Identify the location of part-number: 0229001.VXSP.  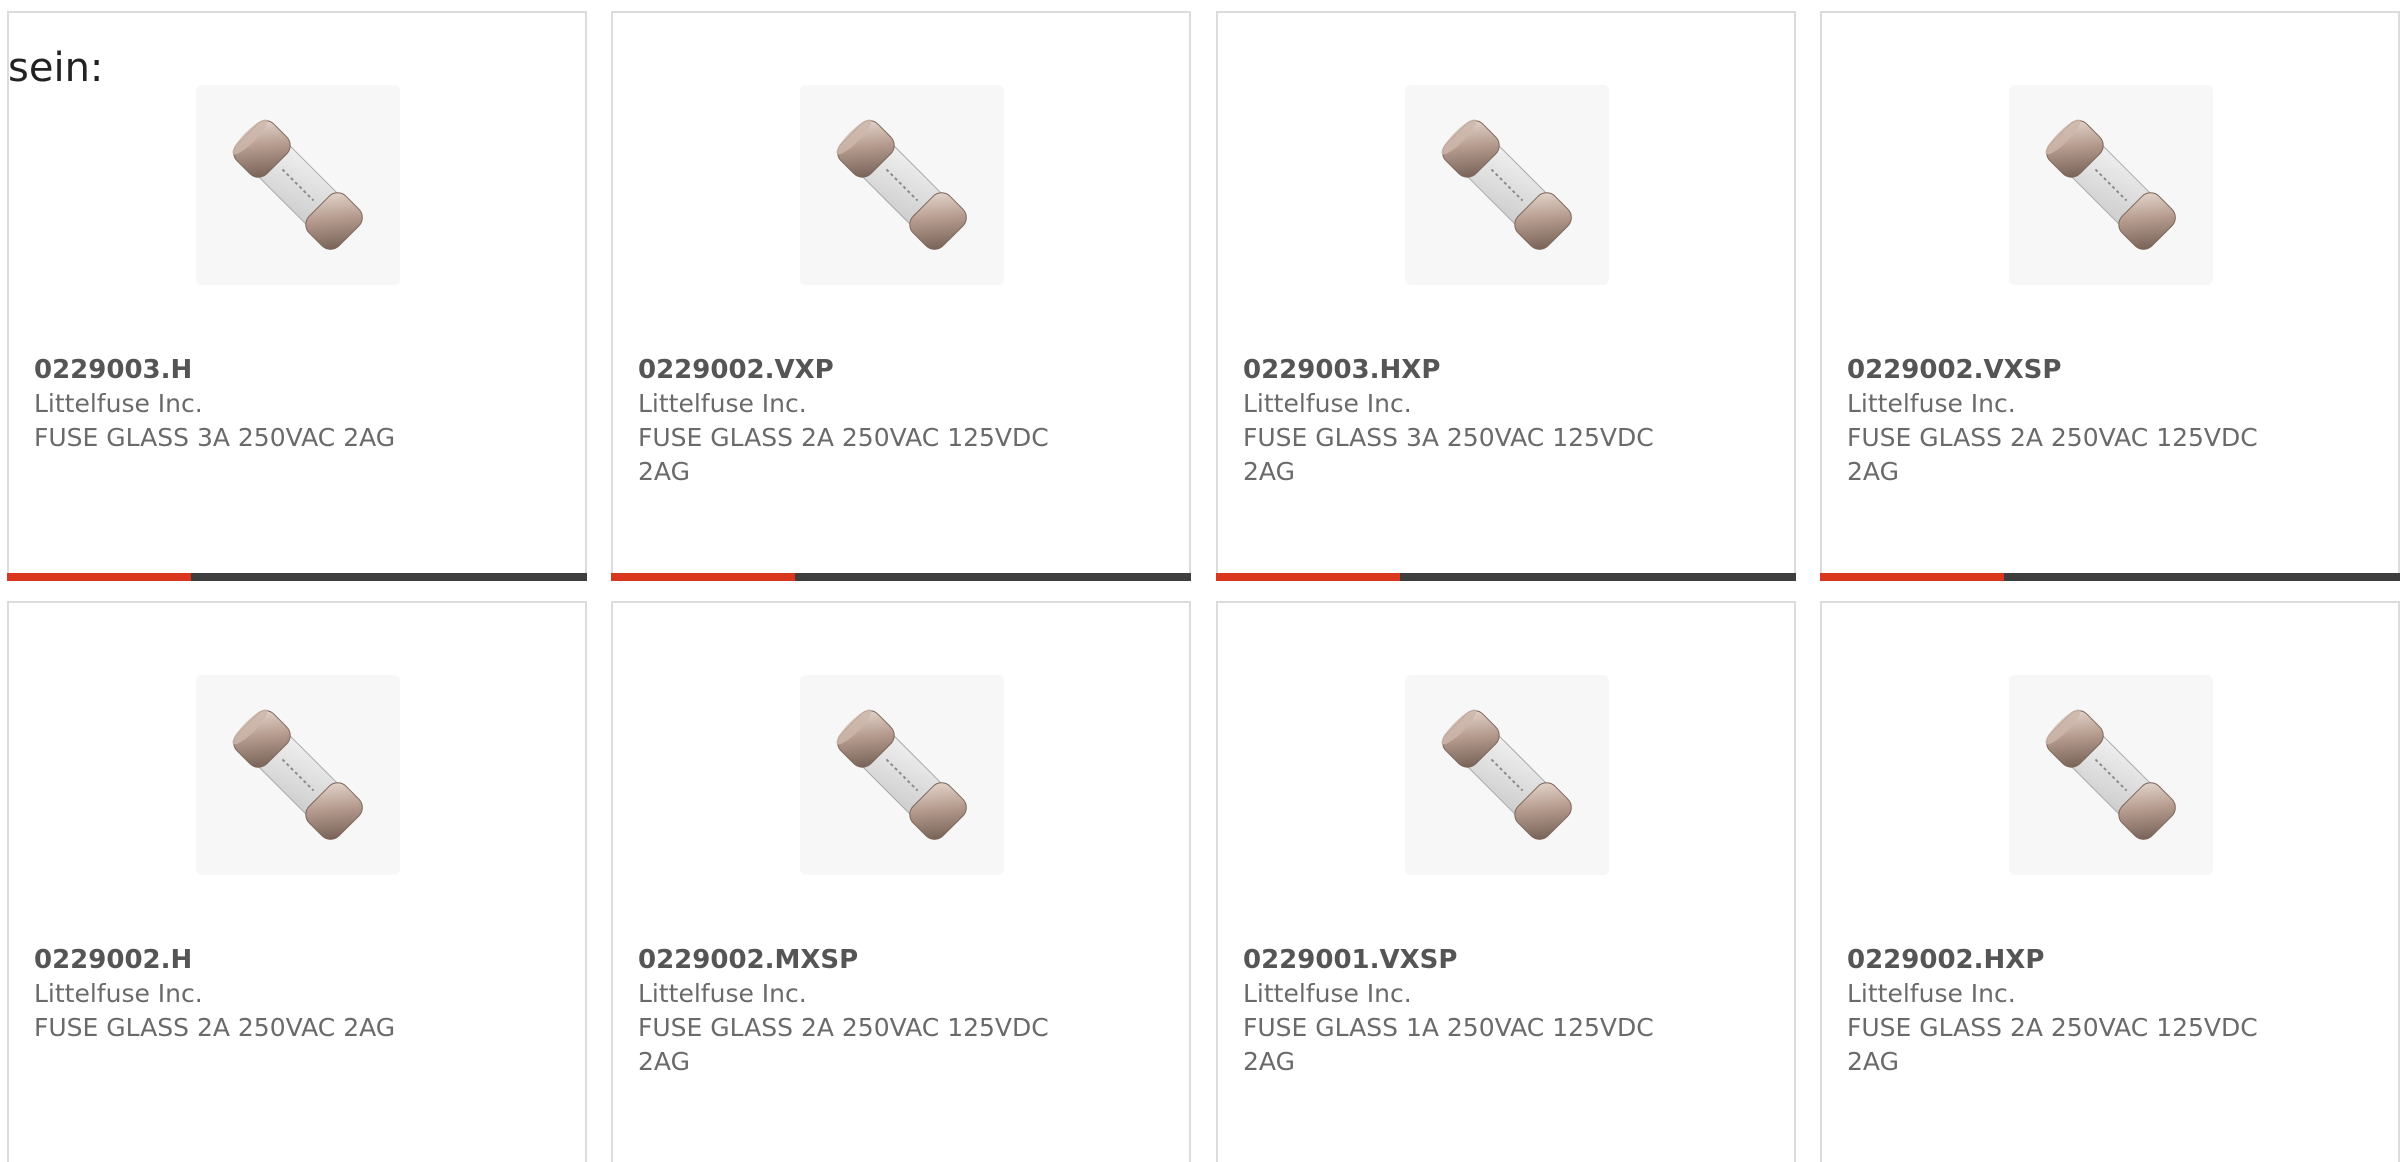
(1503, 960).